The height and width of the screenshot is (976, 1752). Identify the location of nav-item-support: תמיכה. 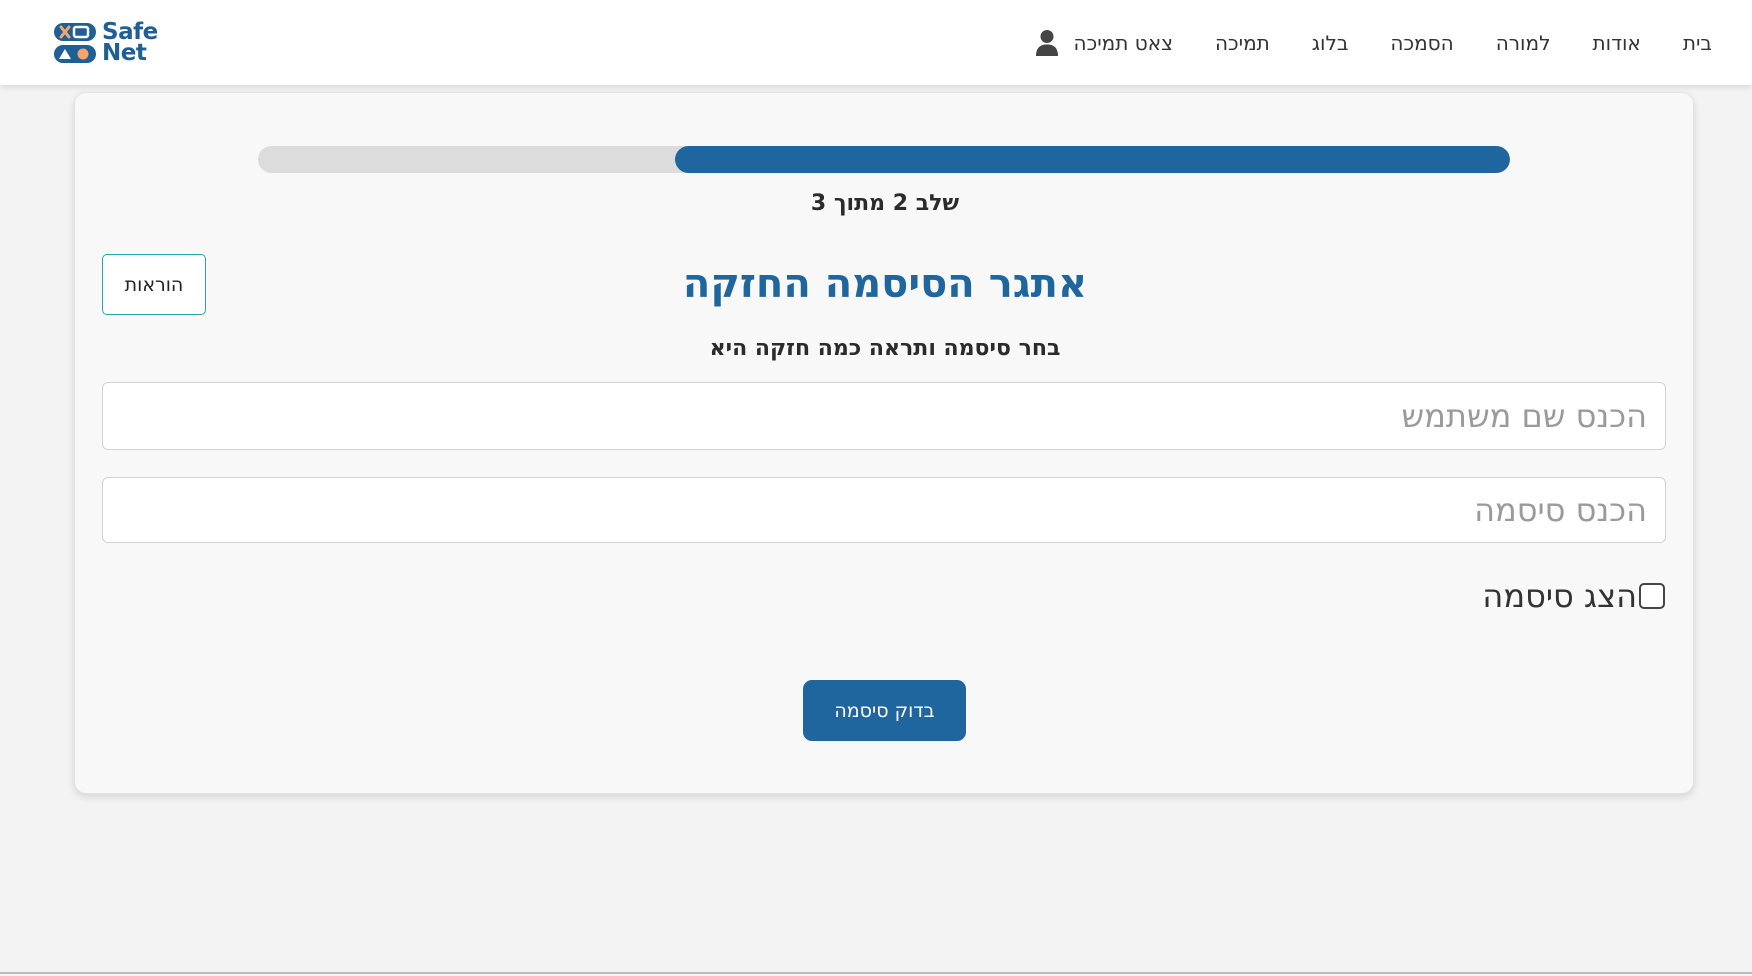
(1242, 43).